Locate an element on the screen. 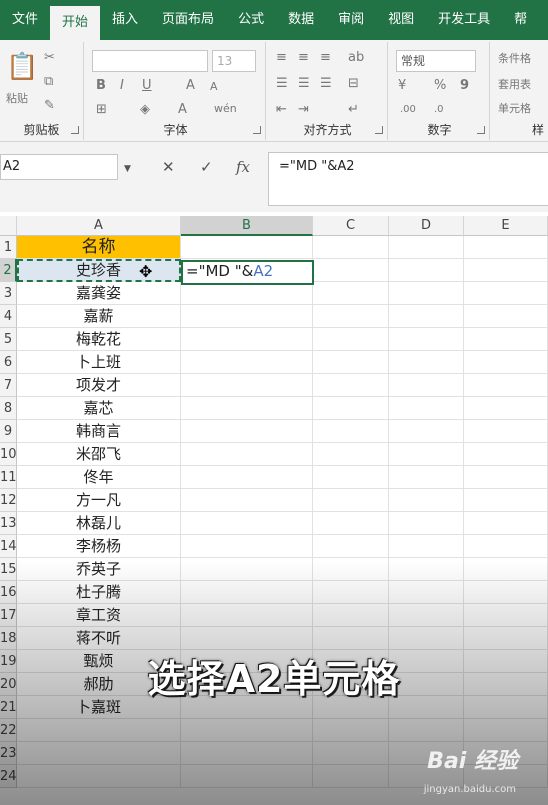  select-all-corner is located at coordinates (8, 226).